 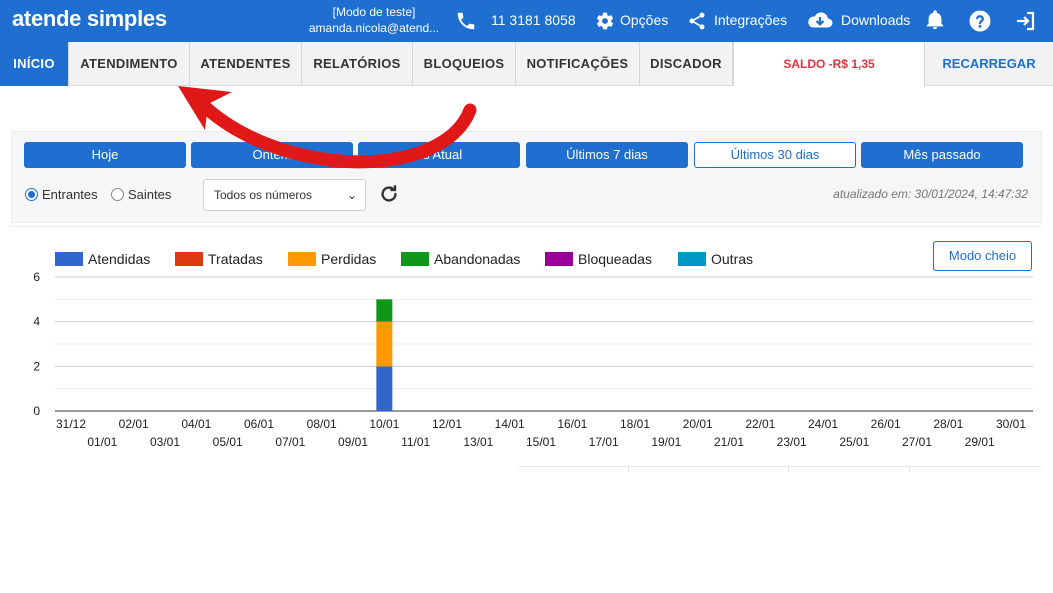 What do you see at coordinates (854, 442) in the screenshot?
I see `x-tick-label: 25/01` at bounding box center [854, 442].